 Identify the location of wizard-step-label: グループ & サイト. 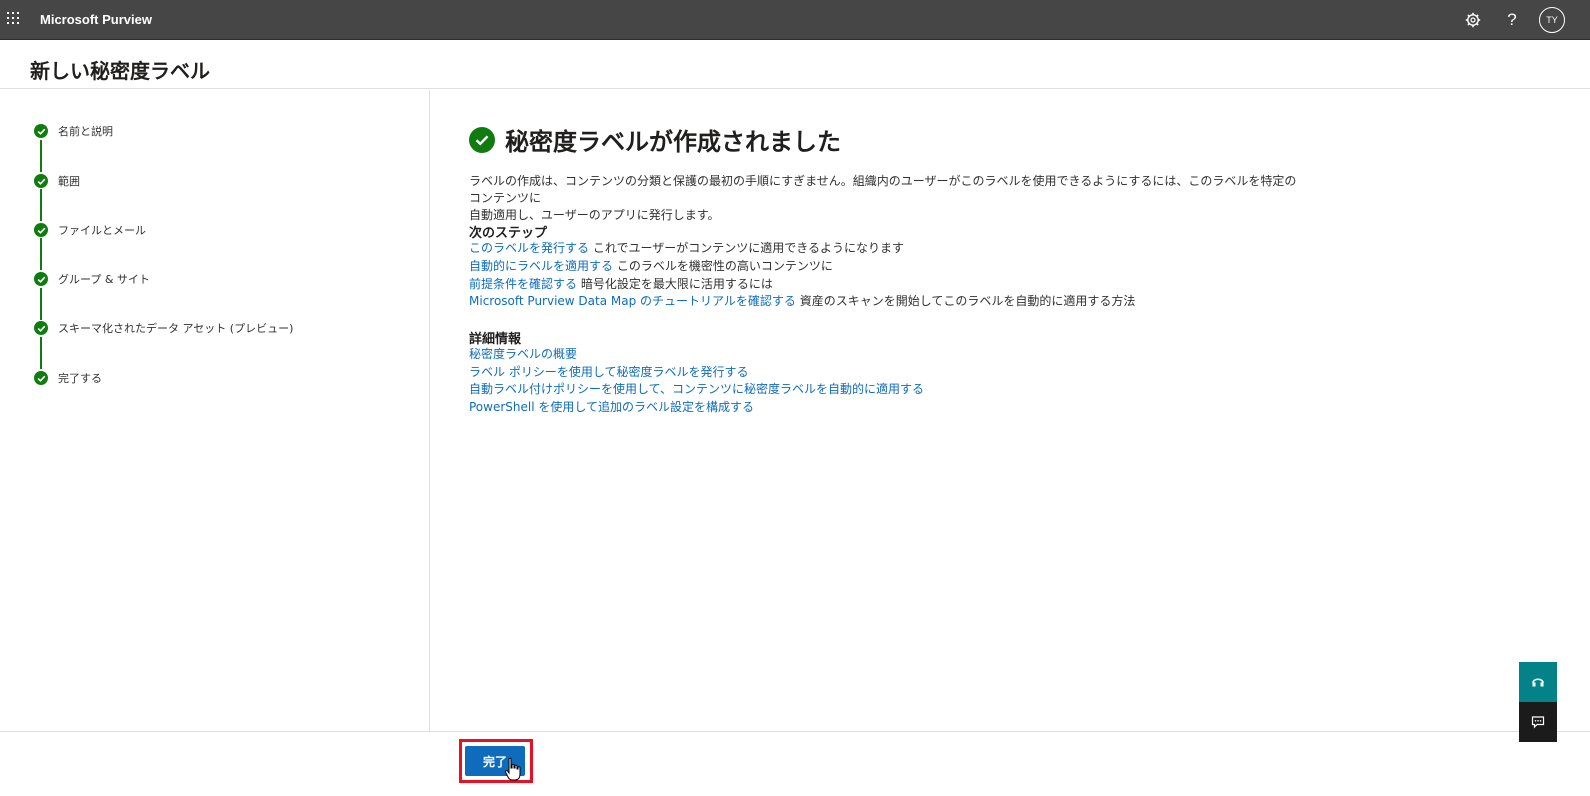
(104, 279).